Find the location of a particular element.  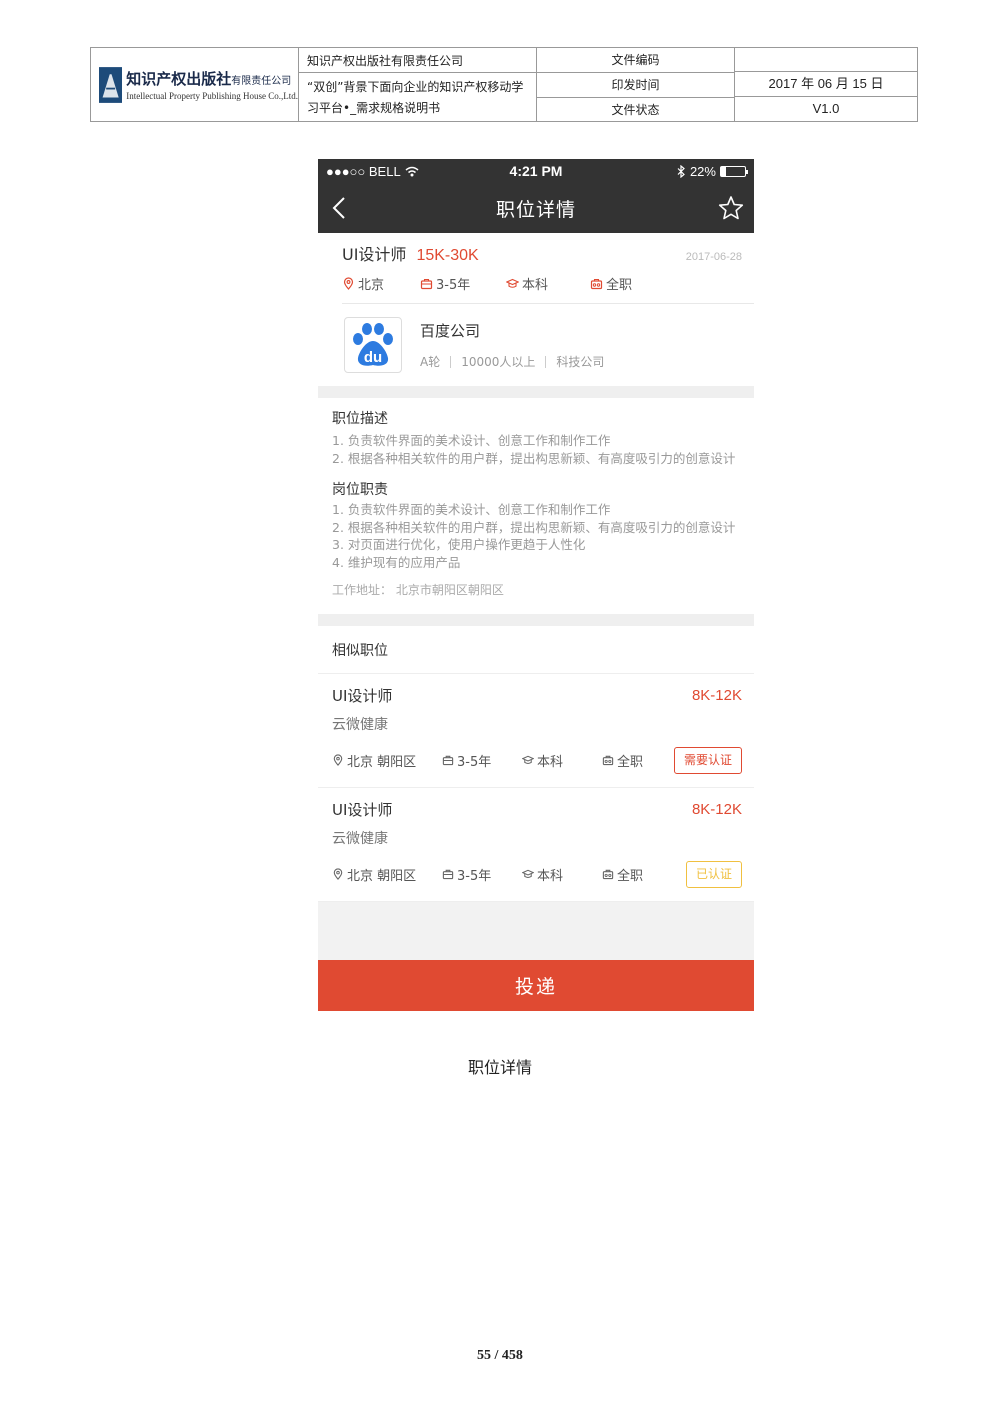

baidu-paw-logo-icon: du is located at coordinates (373, 344).